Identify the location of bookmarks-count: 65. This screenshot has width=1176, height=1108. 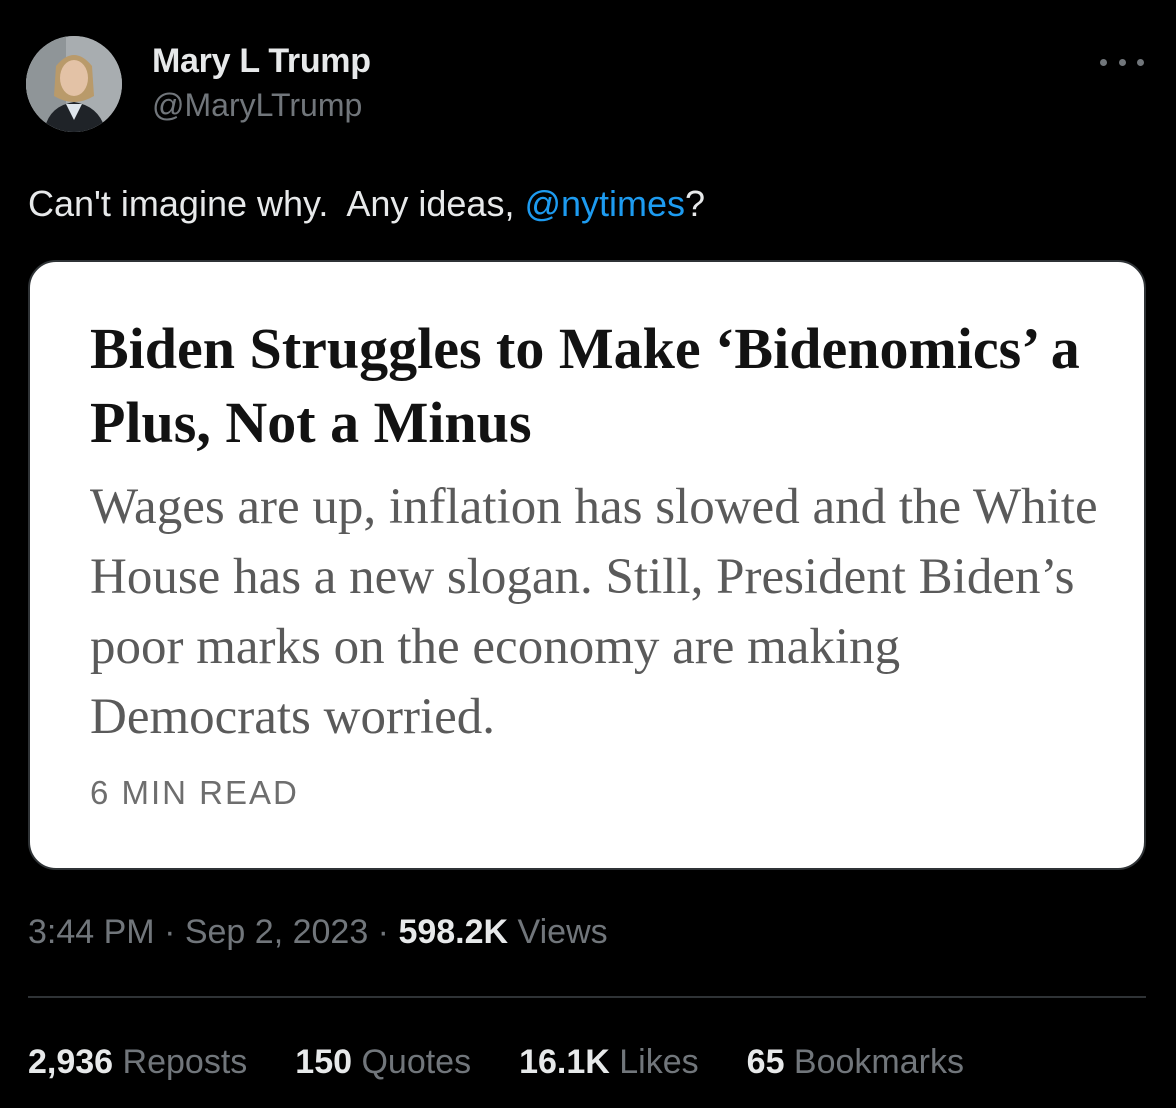
(765, 1062).